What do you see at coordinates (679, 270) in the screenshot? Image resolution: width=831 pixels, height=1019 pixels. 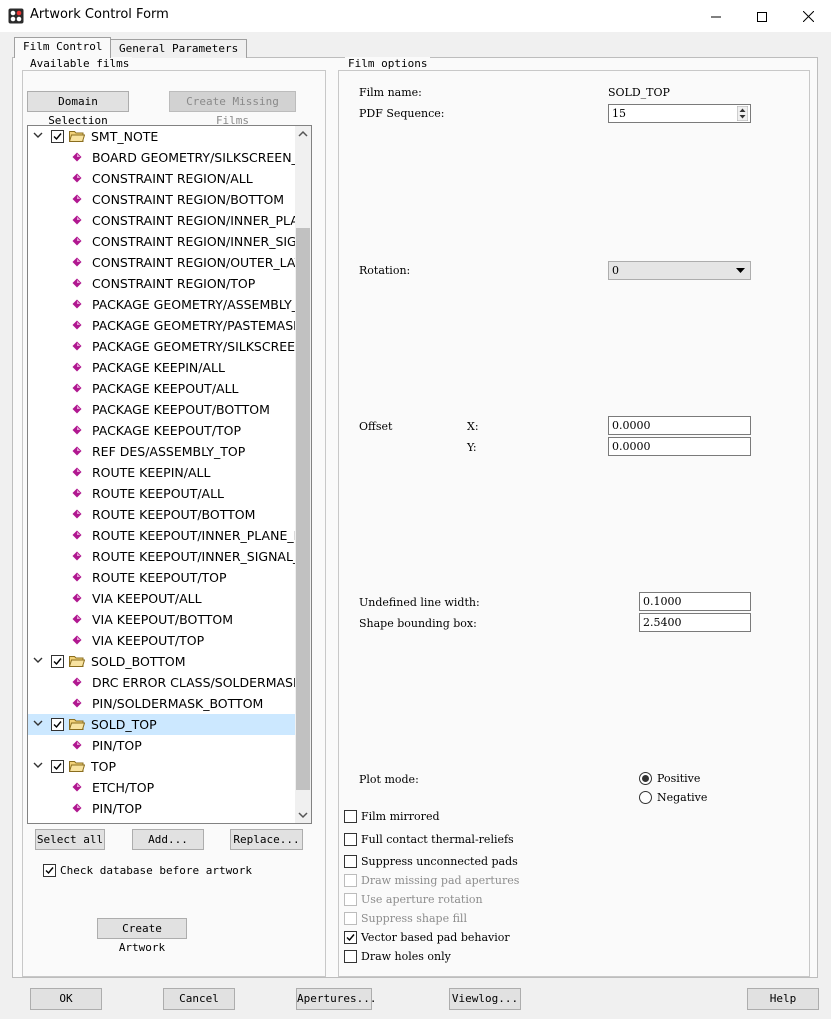 I see `rotation-select: 0` at bounding box center [679, 270].